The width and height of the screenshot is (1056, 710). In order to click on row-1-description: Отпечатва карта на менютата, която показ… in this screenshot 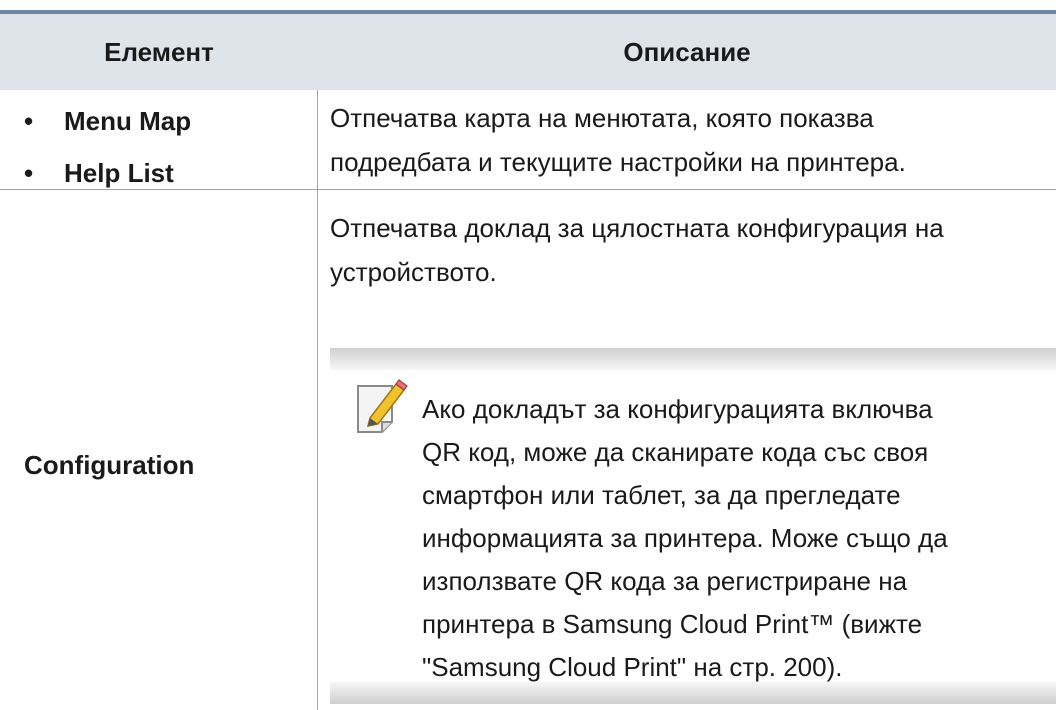, I will do `click(690, 140)`.